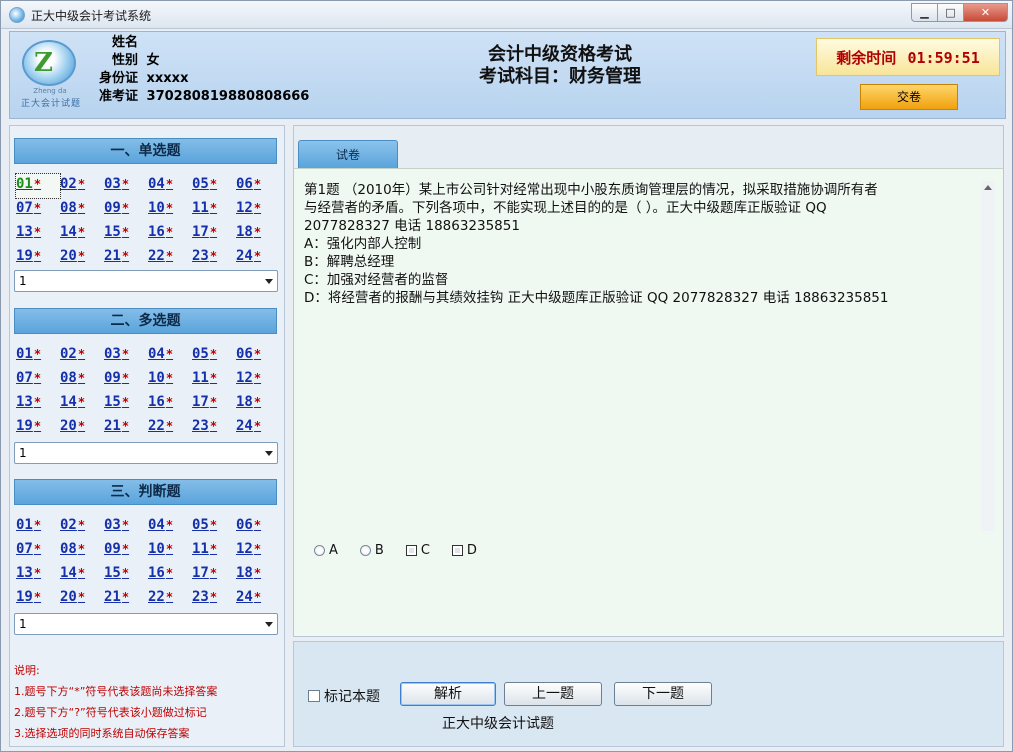  I want to click on page-select-multi: 1, so click(146, 453).